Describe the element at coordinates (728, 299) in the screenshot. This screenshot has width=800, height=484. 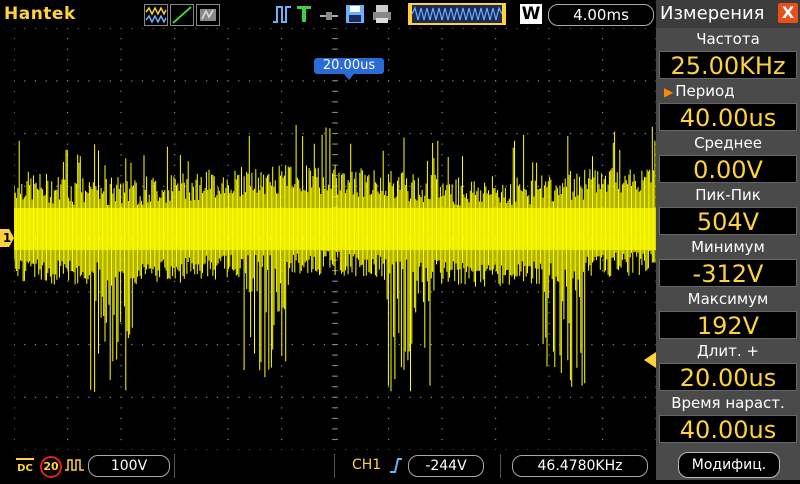
I see `measure-label-maximum: Максимум` at that location.